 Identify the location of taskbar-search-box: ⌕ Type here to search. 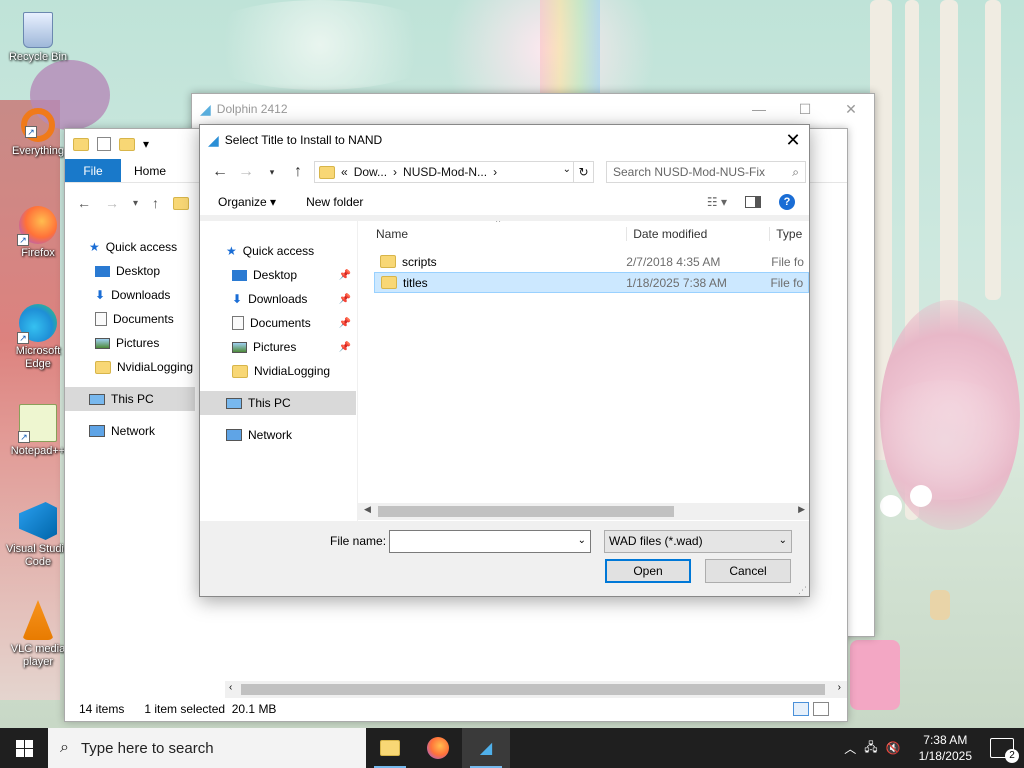
(207, 748).